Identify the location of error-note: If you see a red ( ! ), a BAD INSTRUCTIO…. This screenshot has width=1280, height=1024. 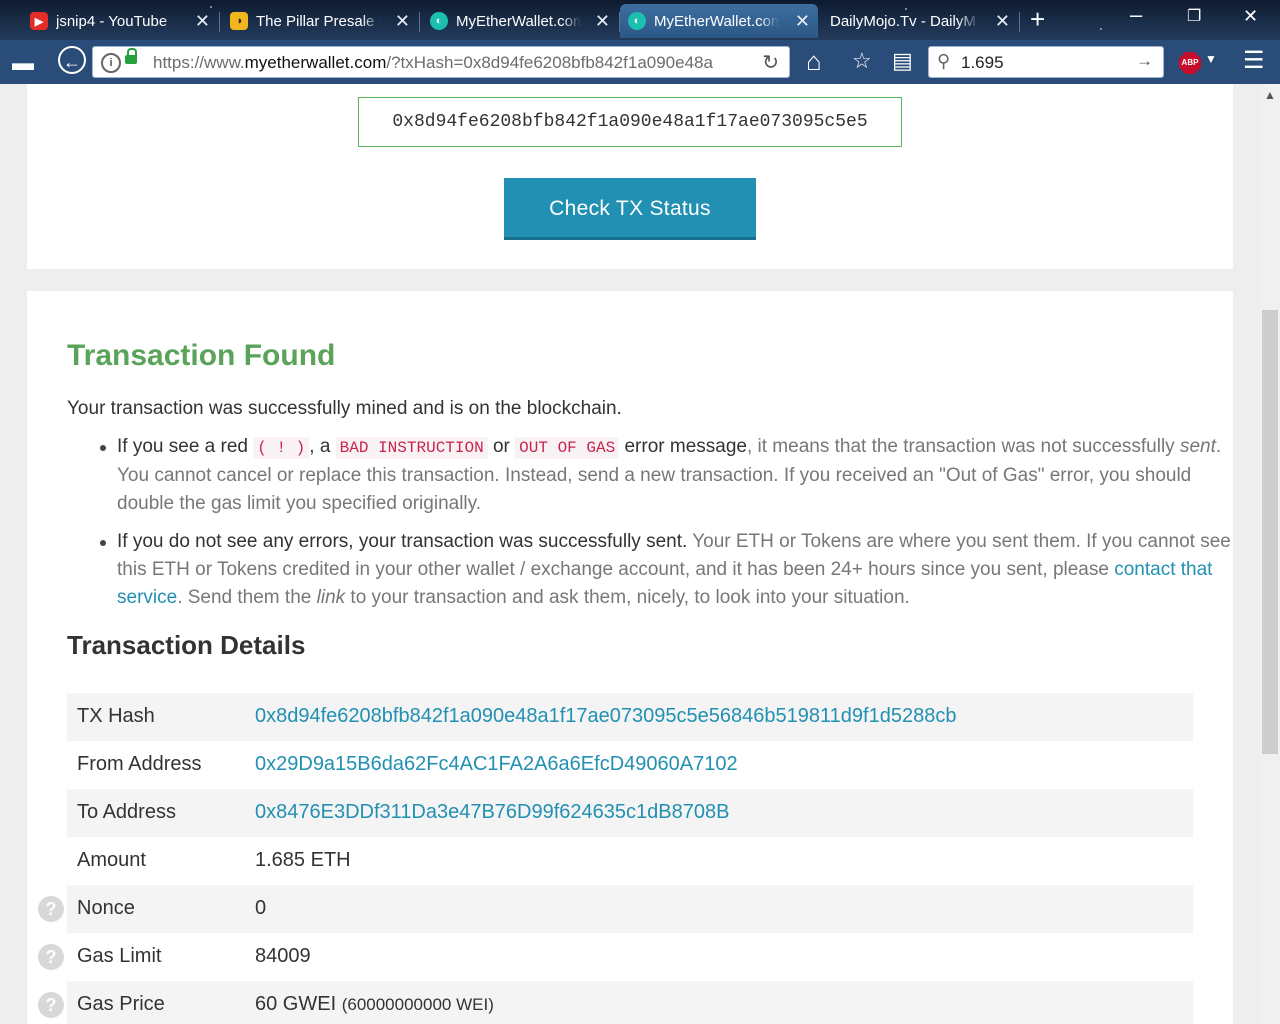
(668, 475).